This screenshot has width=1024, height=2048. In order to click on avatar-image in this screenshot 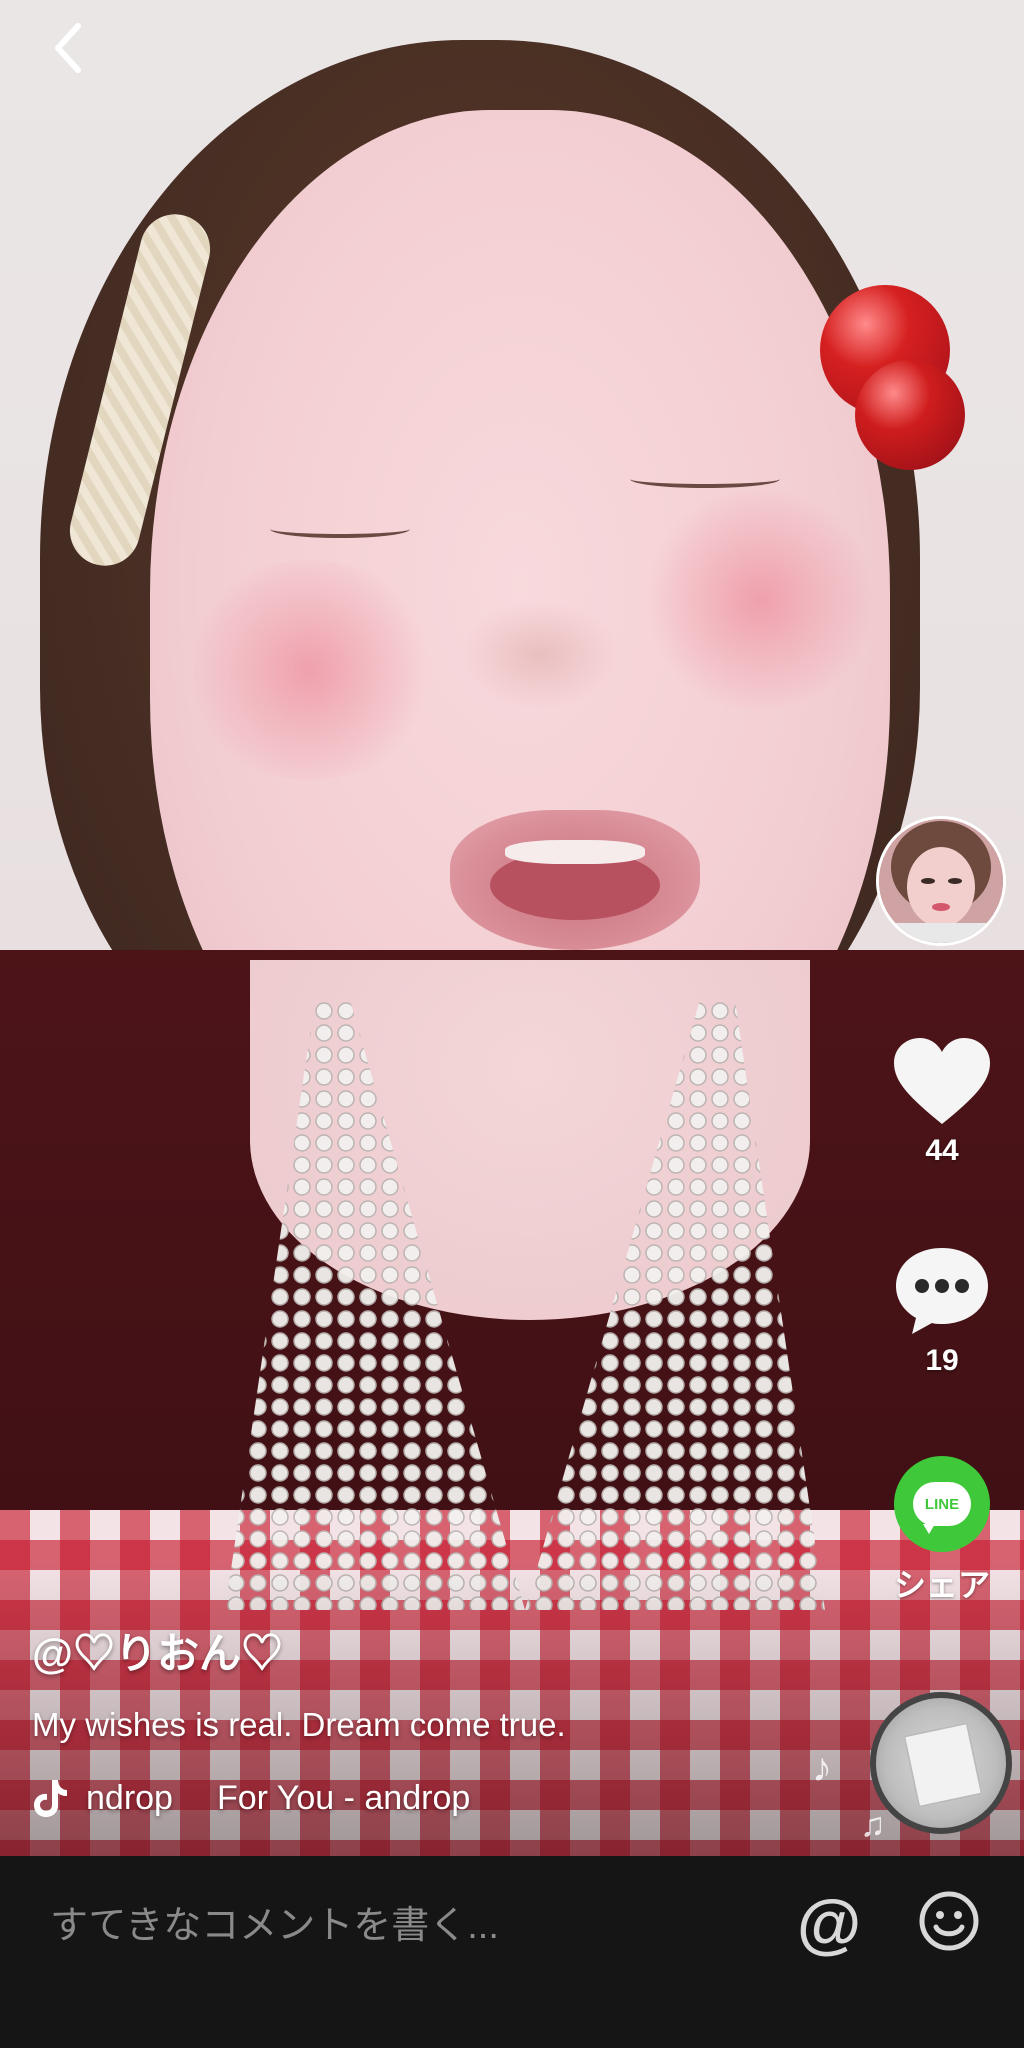, I will do `click(941, 881)`.